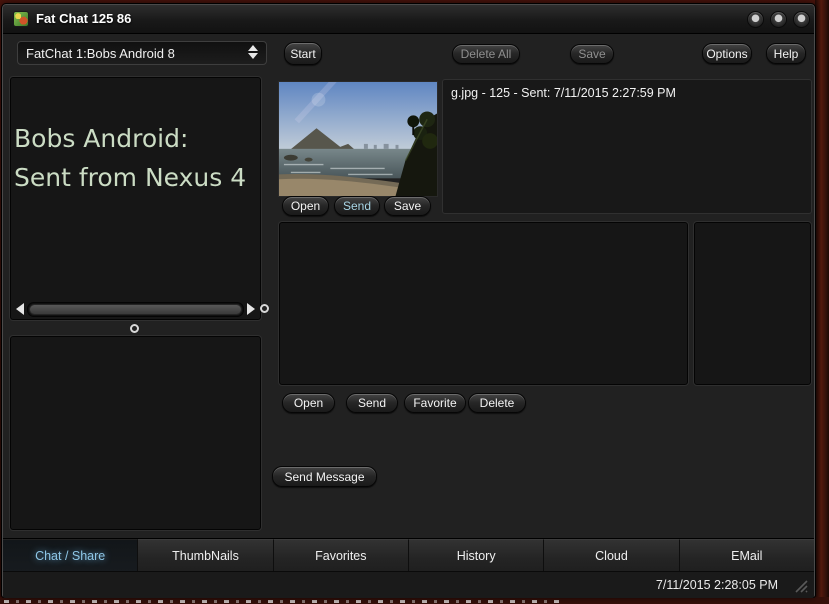 The image size is (829, 604). What do you see at coordinates (84, 18) in the screenshot?
I see `window-title: Fat Chat 125 86` at bounding box center [84, 18].